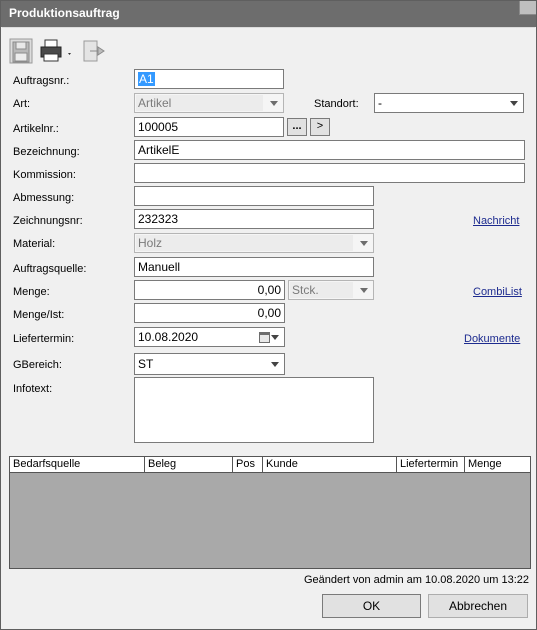 Image resolution: width=537 pixels, height=630 pixels. I want to click on save-button, so click(21, 51).